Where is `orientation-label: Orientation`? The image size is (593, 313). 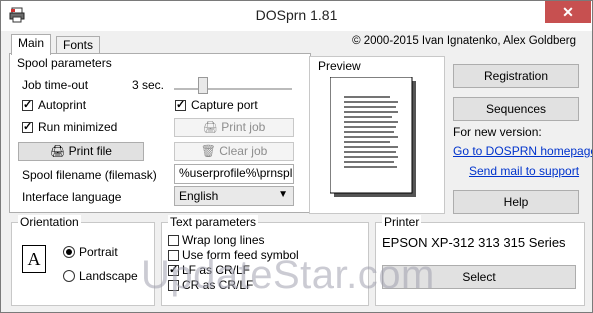
orientation-label: Orientation is located at coordinates (49, 222).